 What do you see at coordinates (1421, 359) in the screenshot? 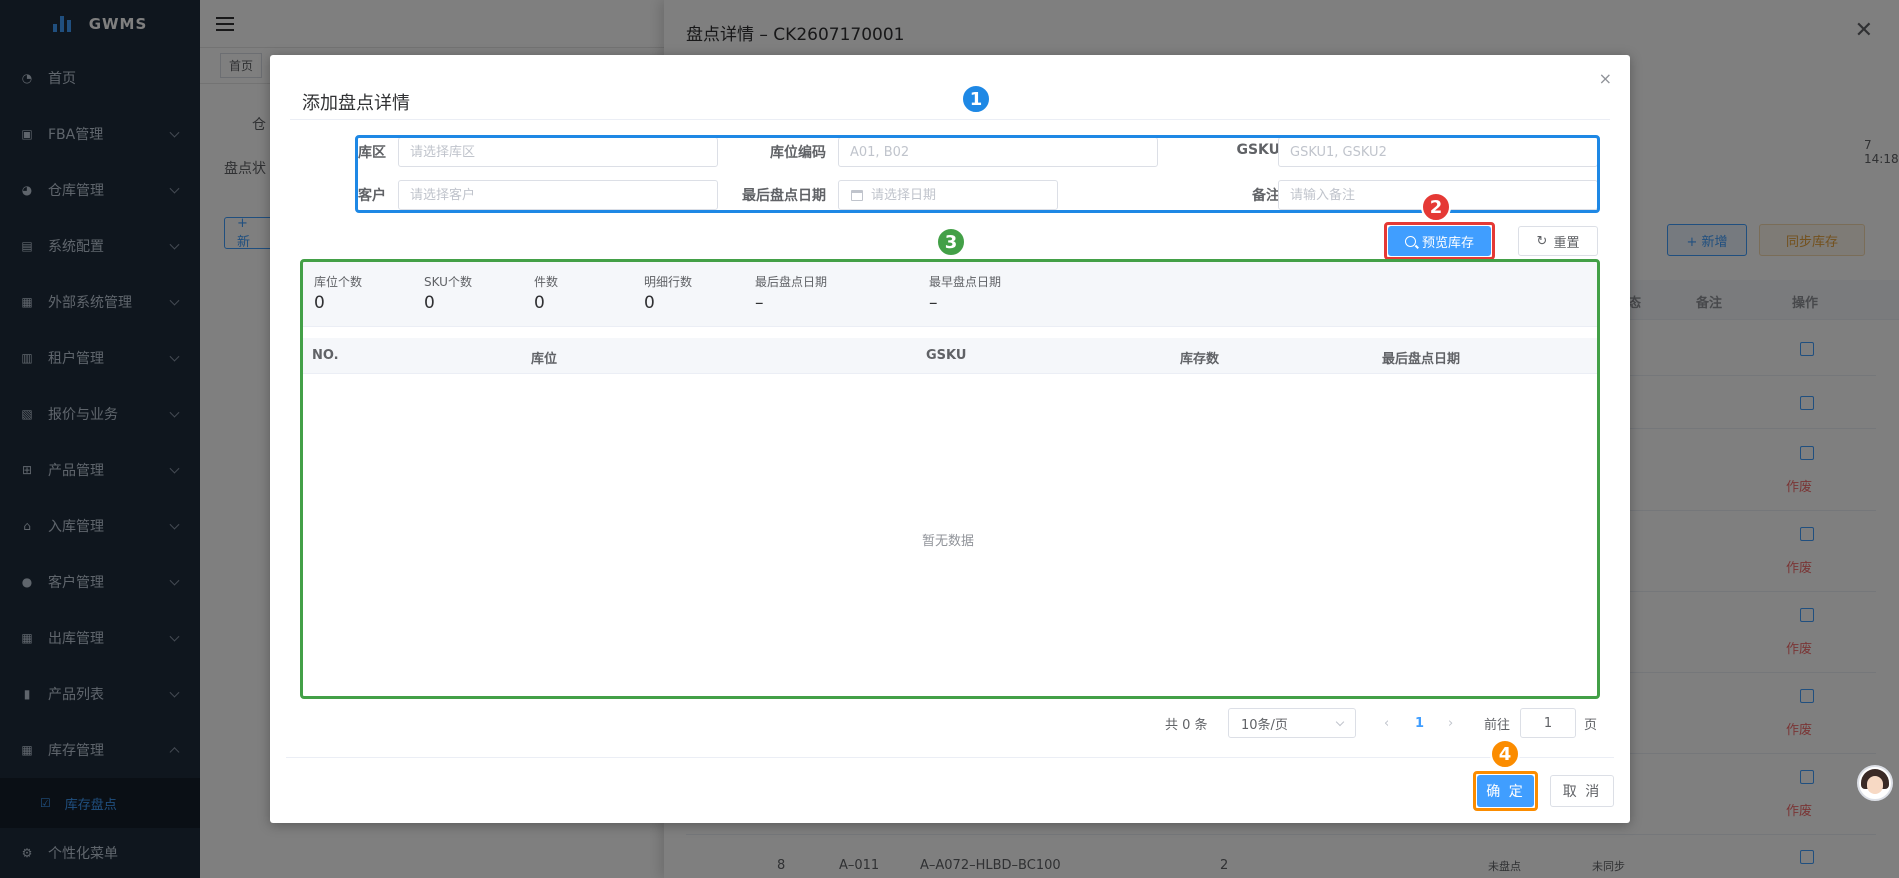
I see `col-last-stocktake-date: 最后盘点日期` at bounding box center [1421, 359].